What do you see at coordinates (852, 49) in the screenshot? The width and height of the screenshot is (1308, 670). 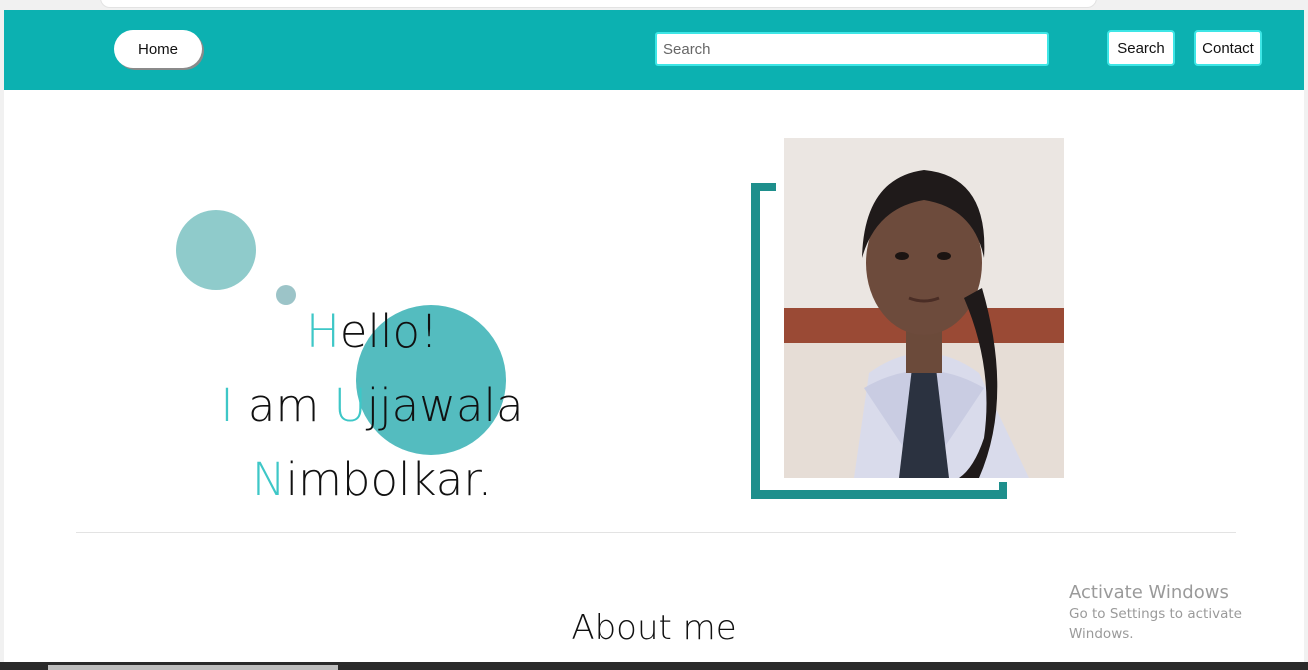 I see `search-input` at bounding box center [852, 49].